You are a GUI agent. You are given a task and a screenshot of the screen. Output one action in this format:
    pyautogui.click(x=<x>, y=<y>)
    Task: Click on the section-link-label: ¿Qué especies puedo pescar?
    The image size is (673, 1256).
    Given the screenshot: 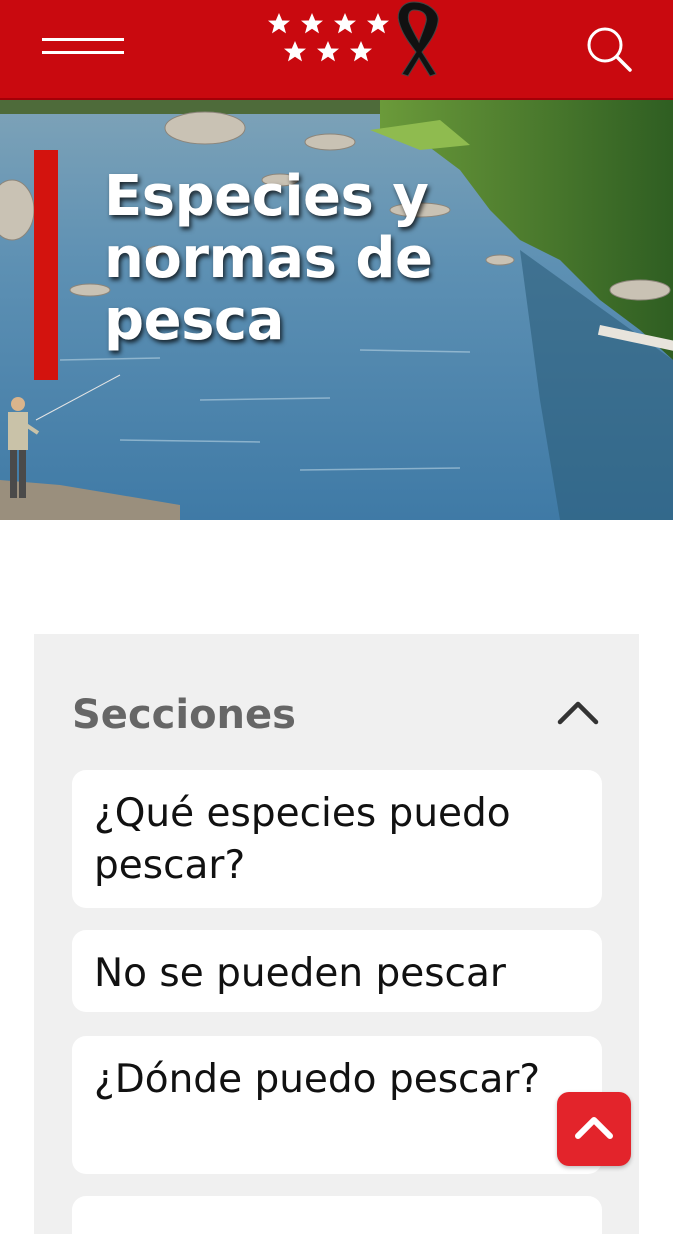 What is the action you would take?
    pyautogui.click(x=302, y=839)
    